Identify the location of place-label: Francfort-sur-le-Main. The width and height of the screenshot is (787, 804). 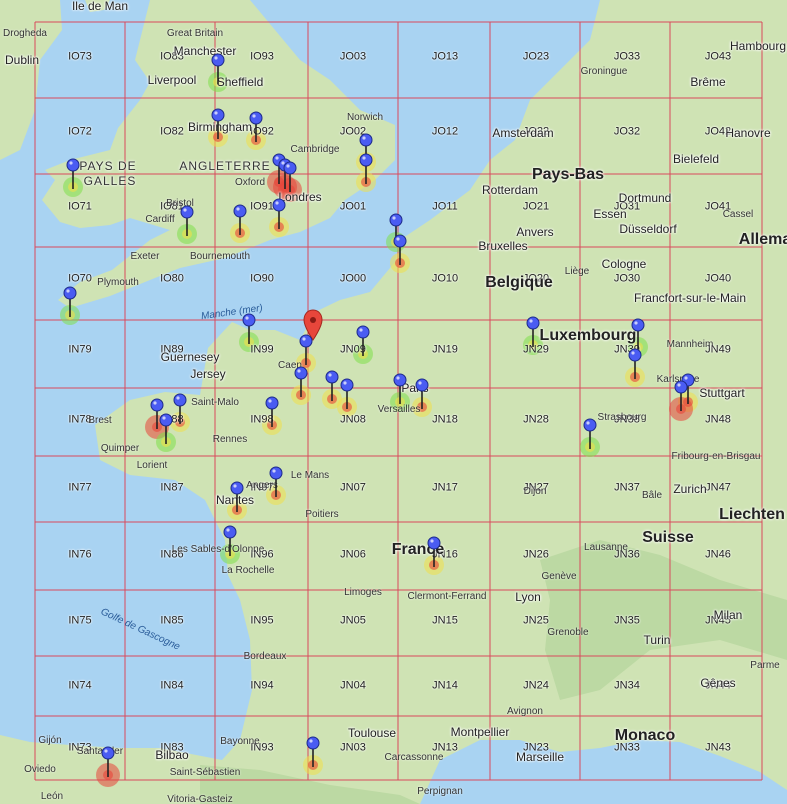
(690, 298).